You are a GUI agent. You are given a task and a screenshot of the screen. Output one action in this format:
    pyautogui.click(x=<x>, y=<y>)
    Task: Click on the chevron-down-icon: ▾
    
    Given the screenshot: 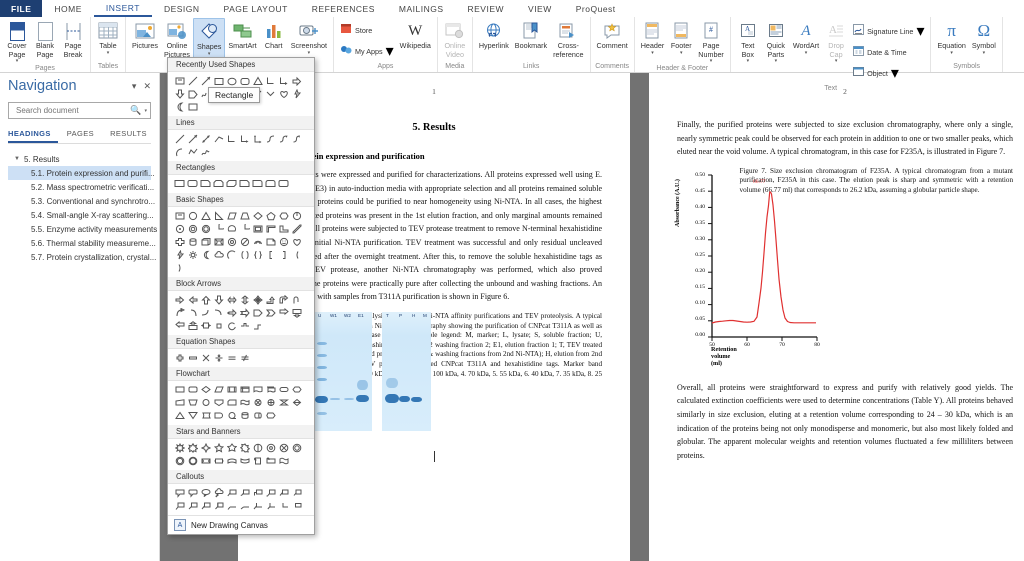 What is the action you would take?
    pyautogui.click(x=134, y=86)
    